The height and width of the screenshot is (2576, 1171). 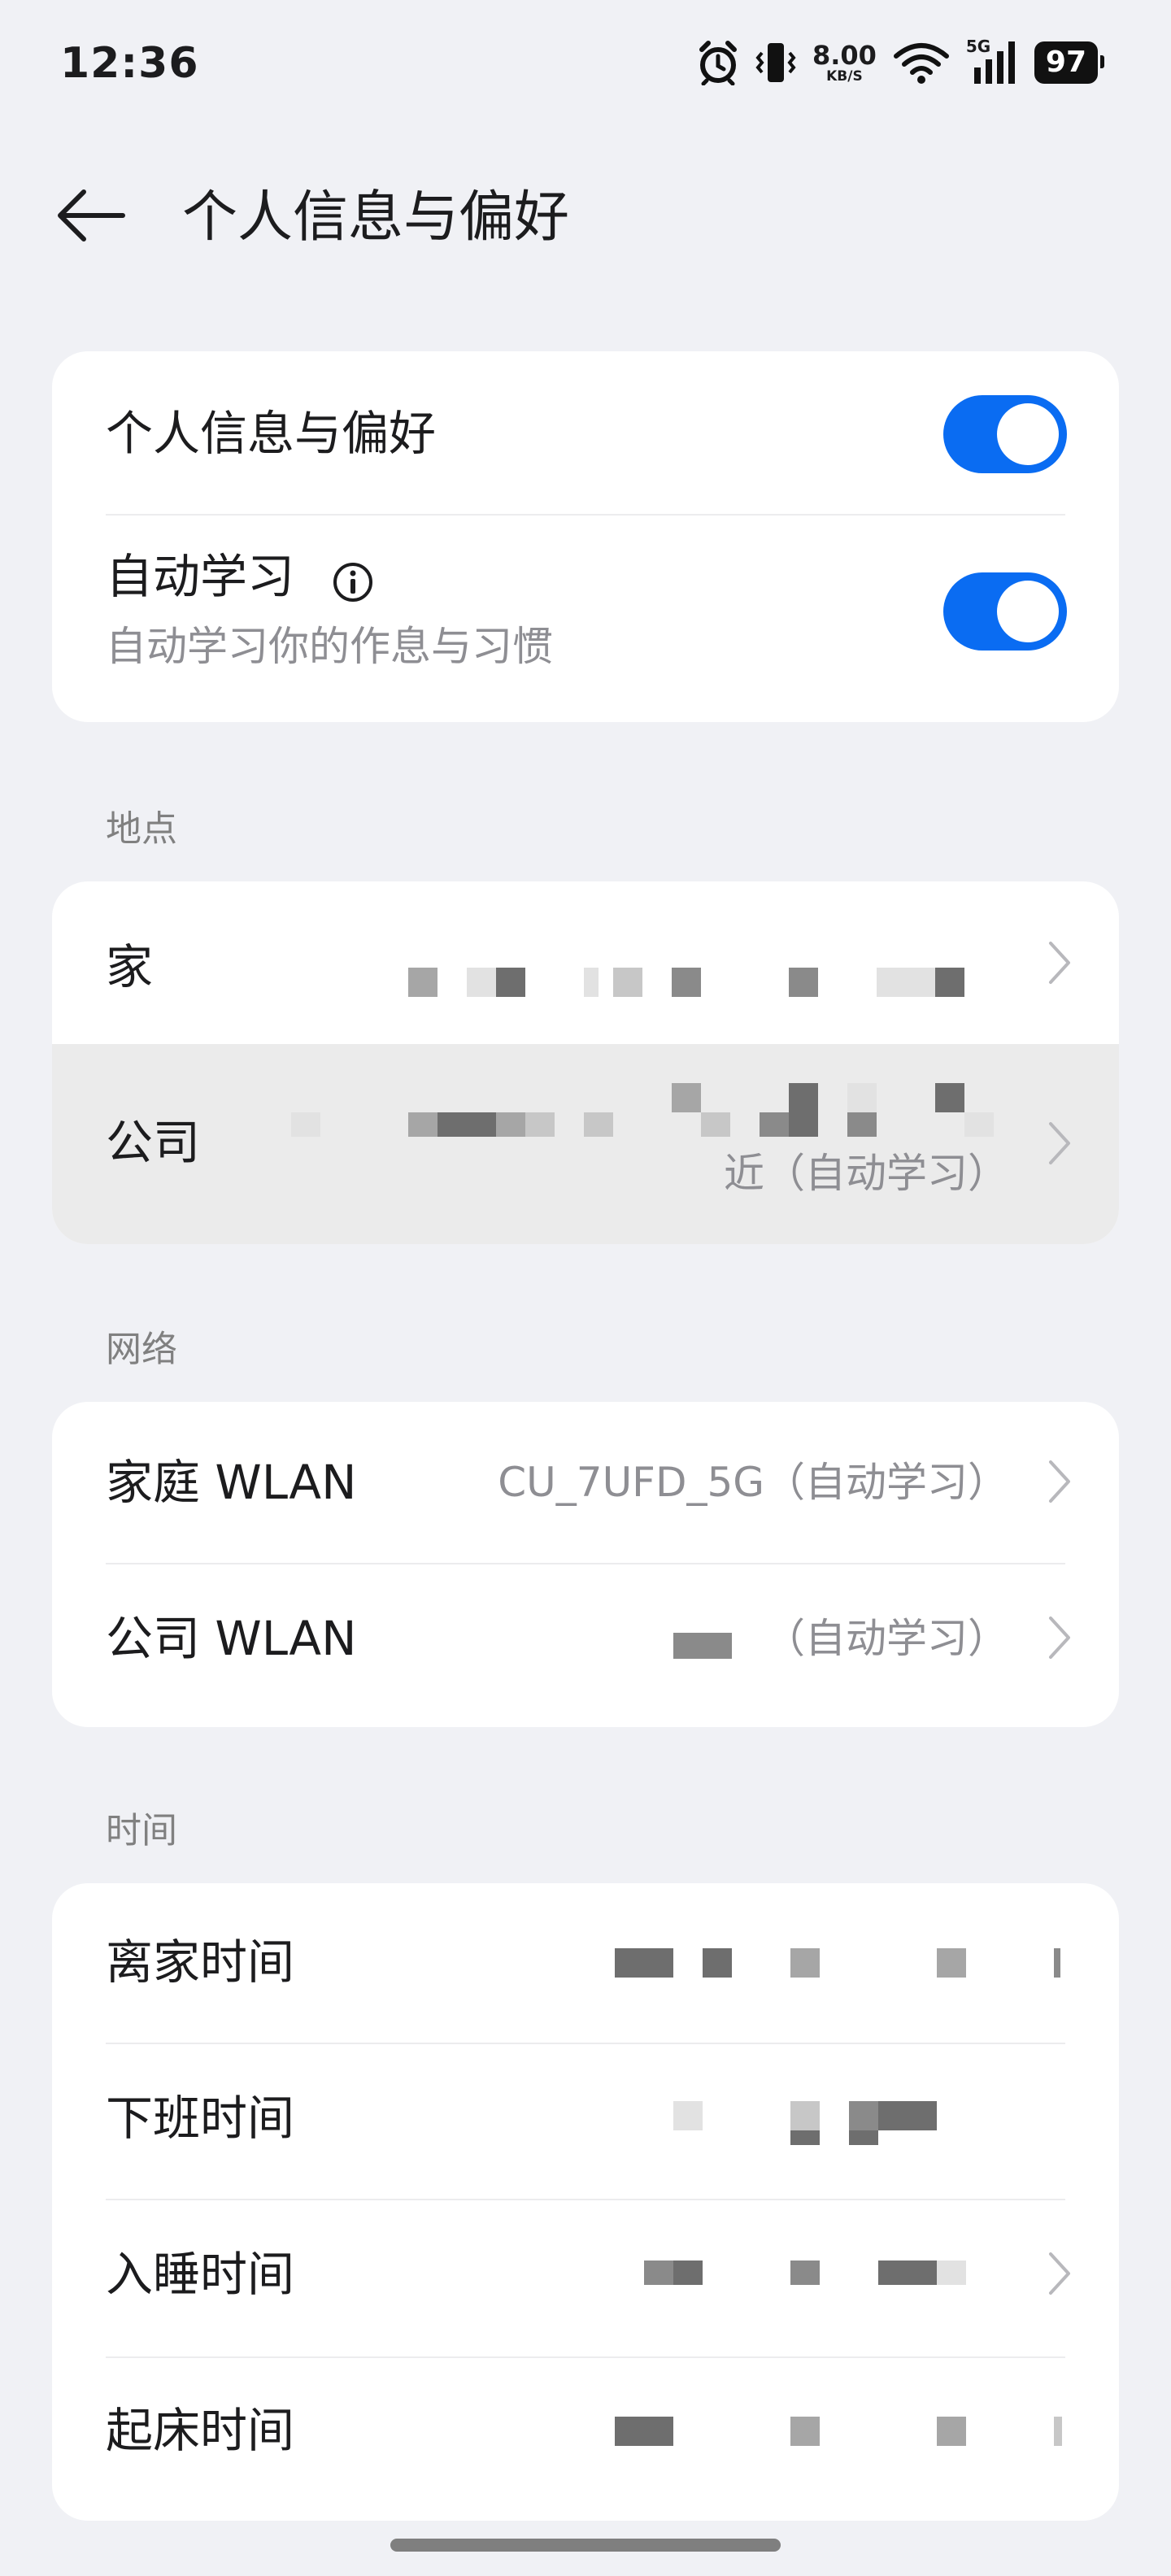 What do you see at coordinates (921, 64) in the screenshot?
I see `wifi-icon` at bounding box center [921, 64].